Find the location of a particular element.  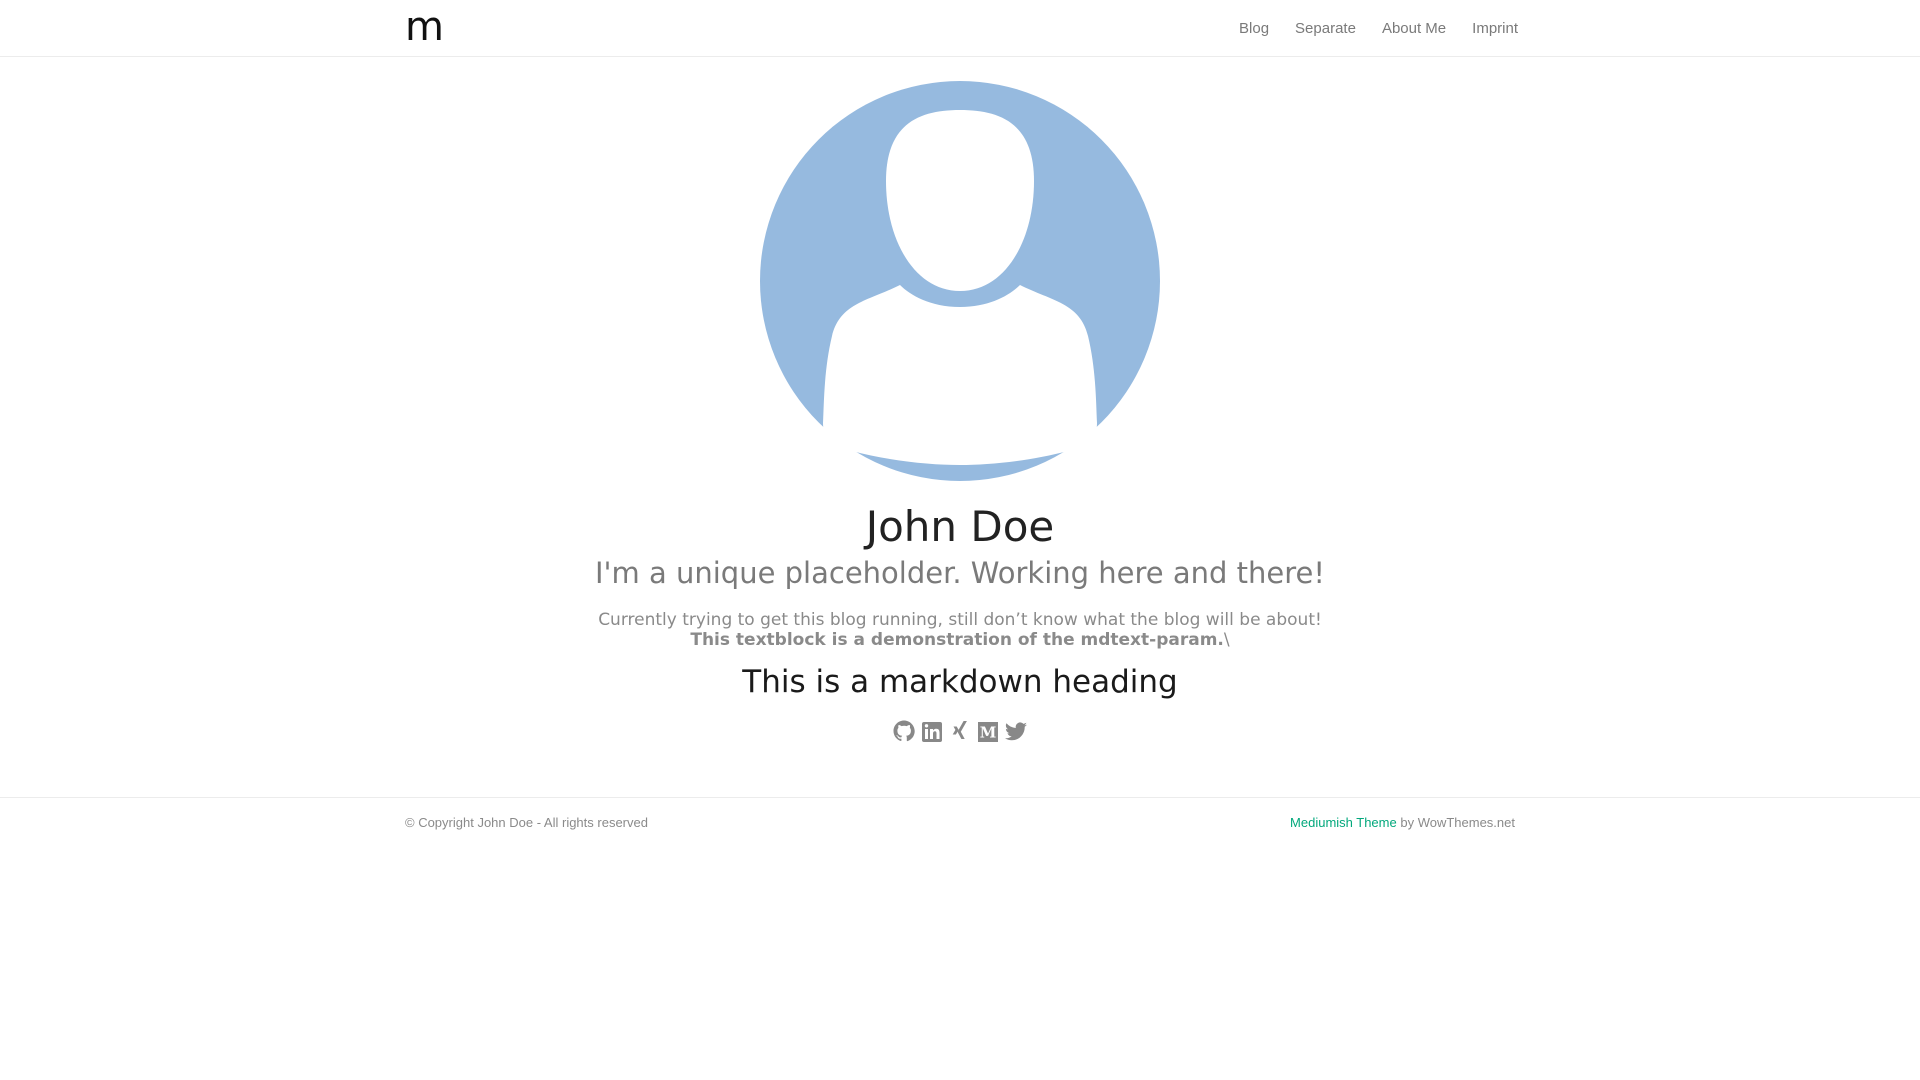

top-navbar: m Blog Separate About Me Imprint is located at coordinates (960, 28).